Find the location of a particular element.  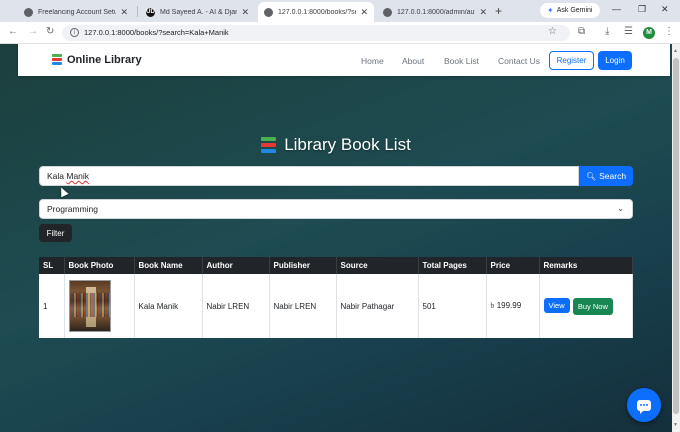

col-header-price: Price is located at coordinates (513, 265).